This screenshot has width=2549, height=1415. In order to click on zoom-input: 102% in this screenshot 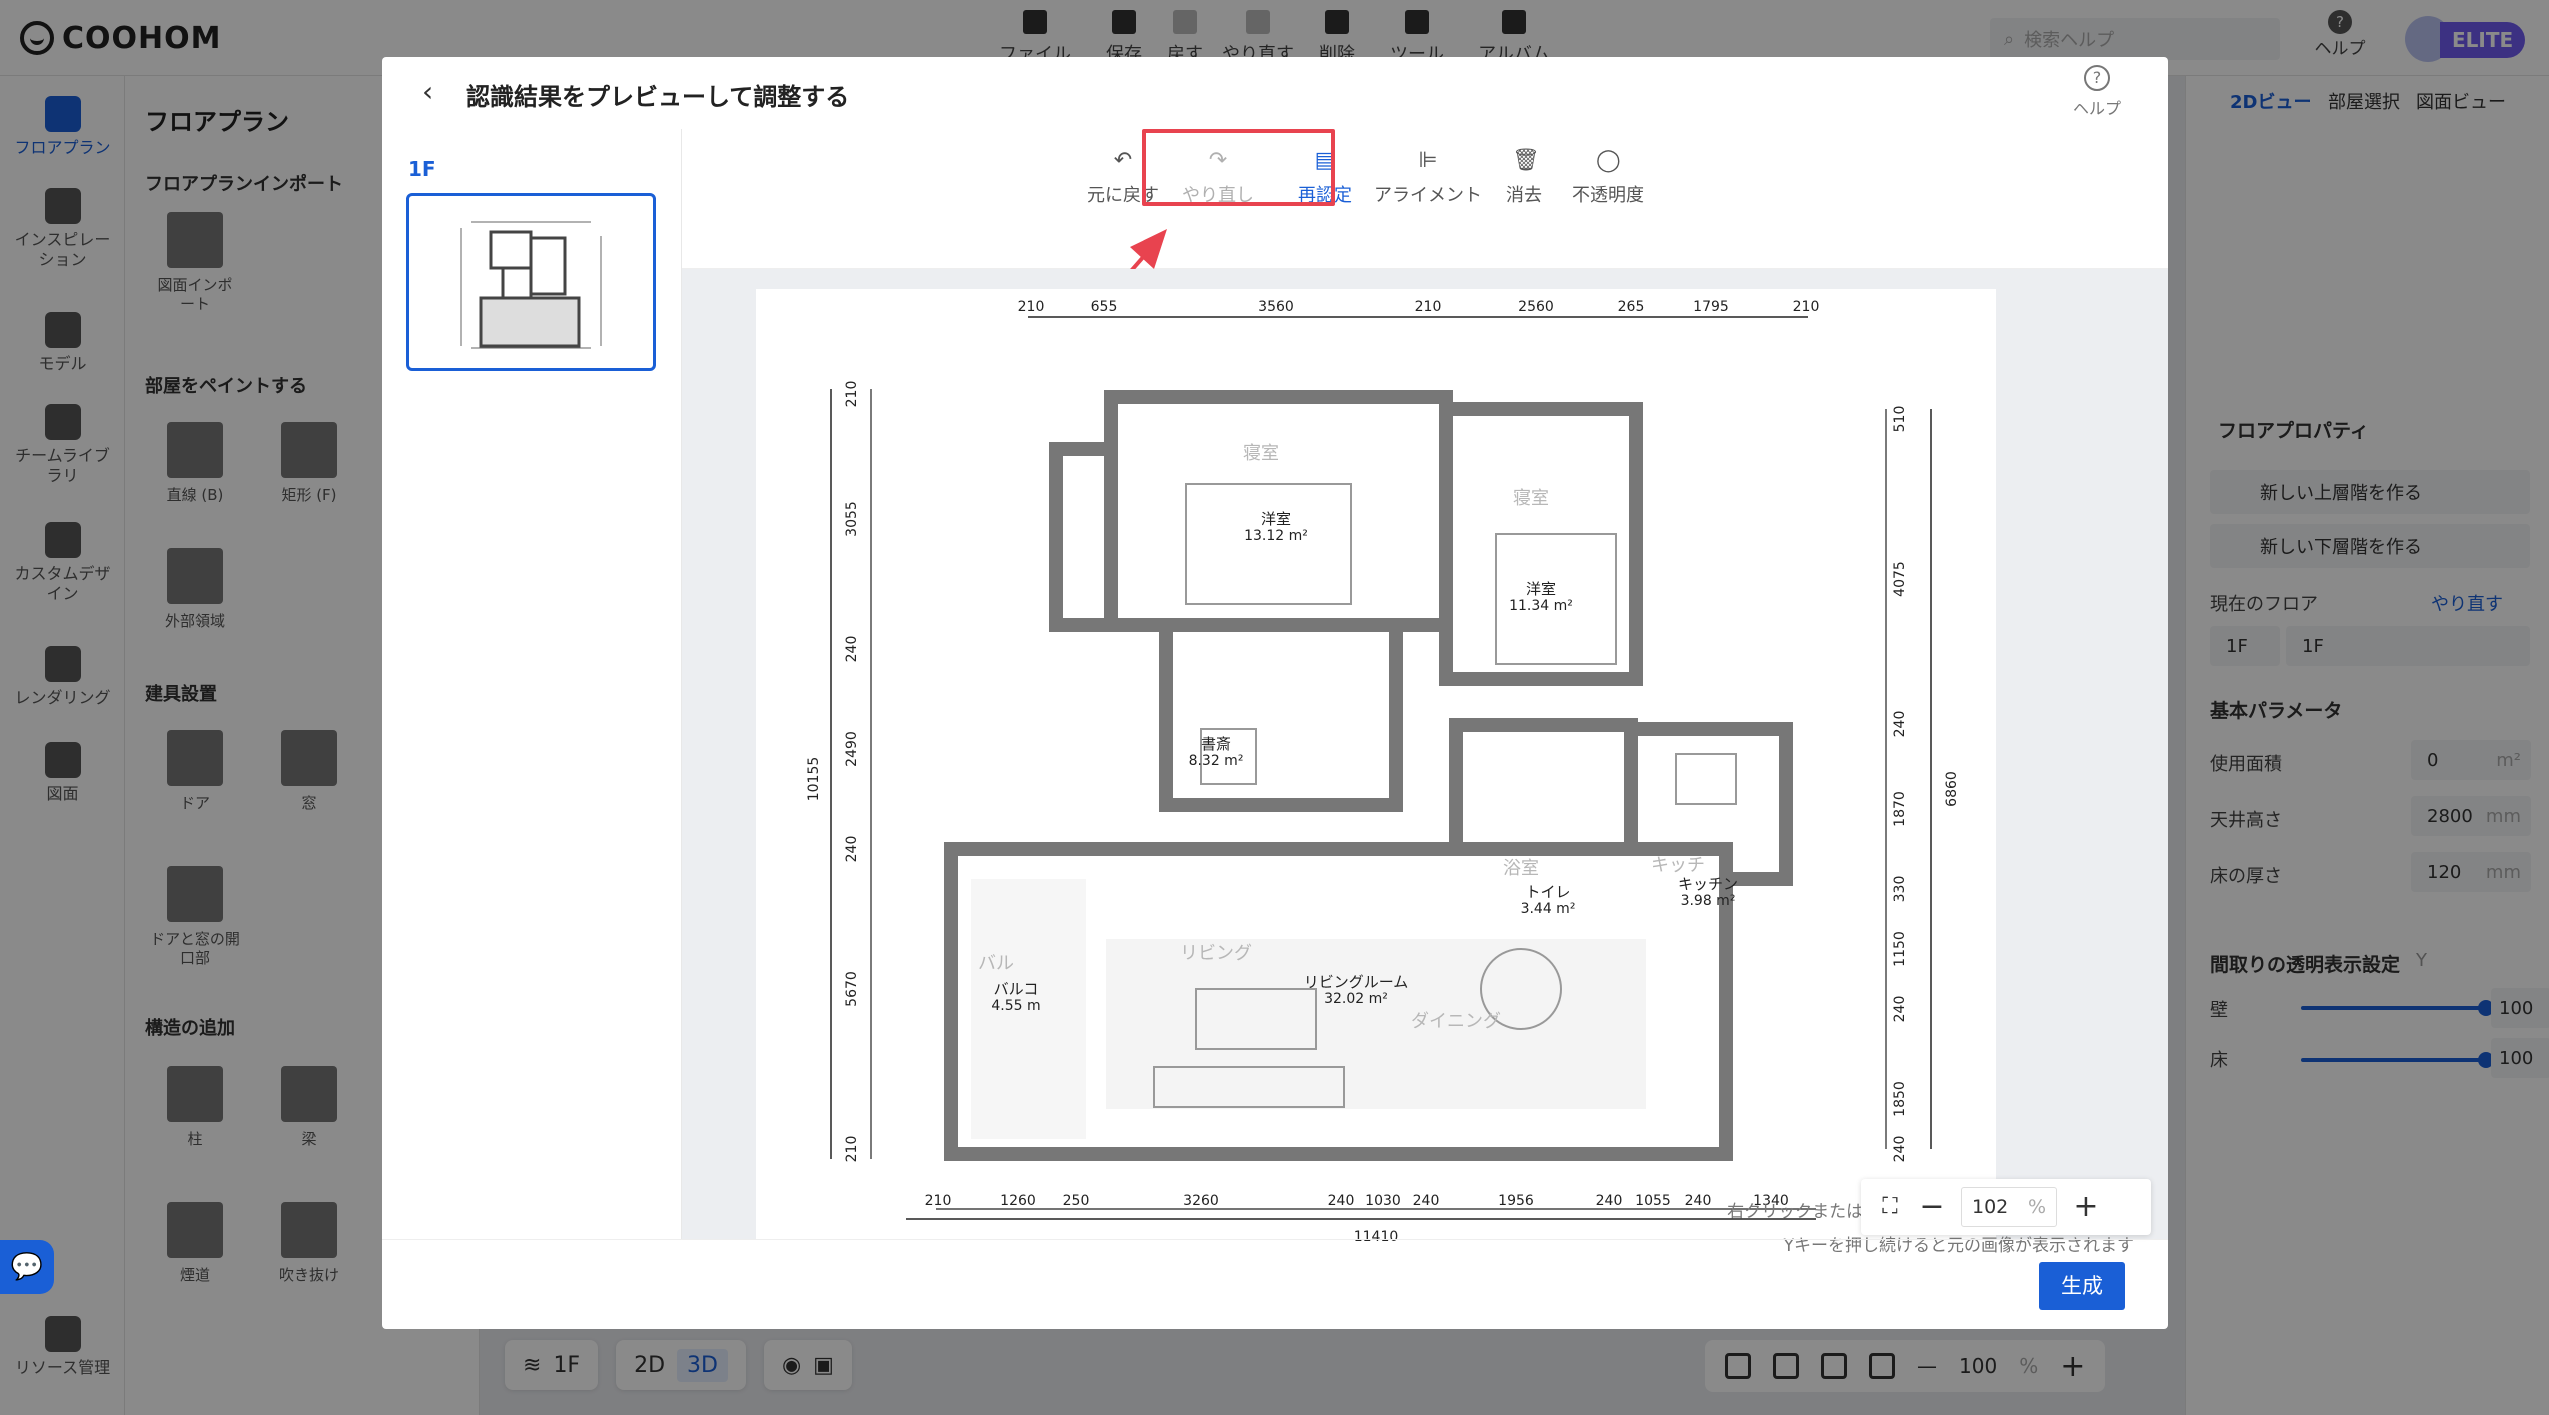, I will do `click(2009, 1207)`.